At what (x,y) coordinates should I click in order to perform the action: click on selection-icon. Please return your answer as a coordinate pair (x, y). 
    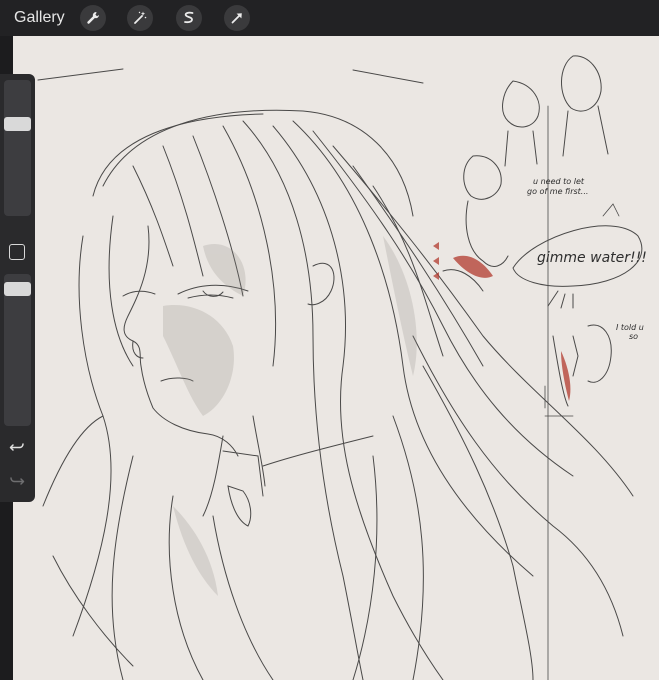
    Looking at the image, I should click on (189, 17).